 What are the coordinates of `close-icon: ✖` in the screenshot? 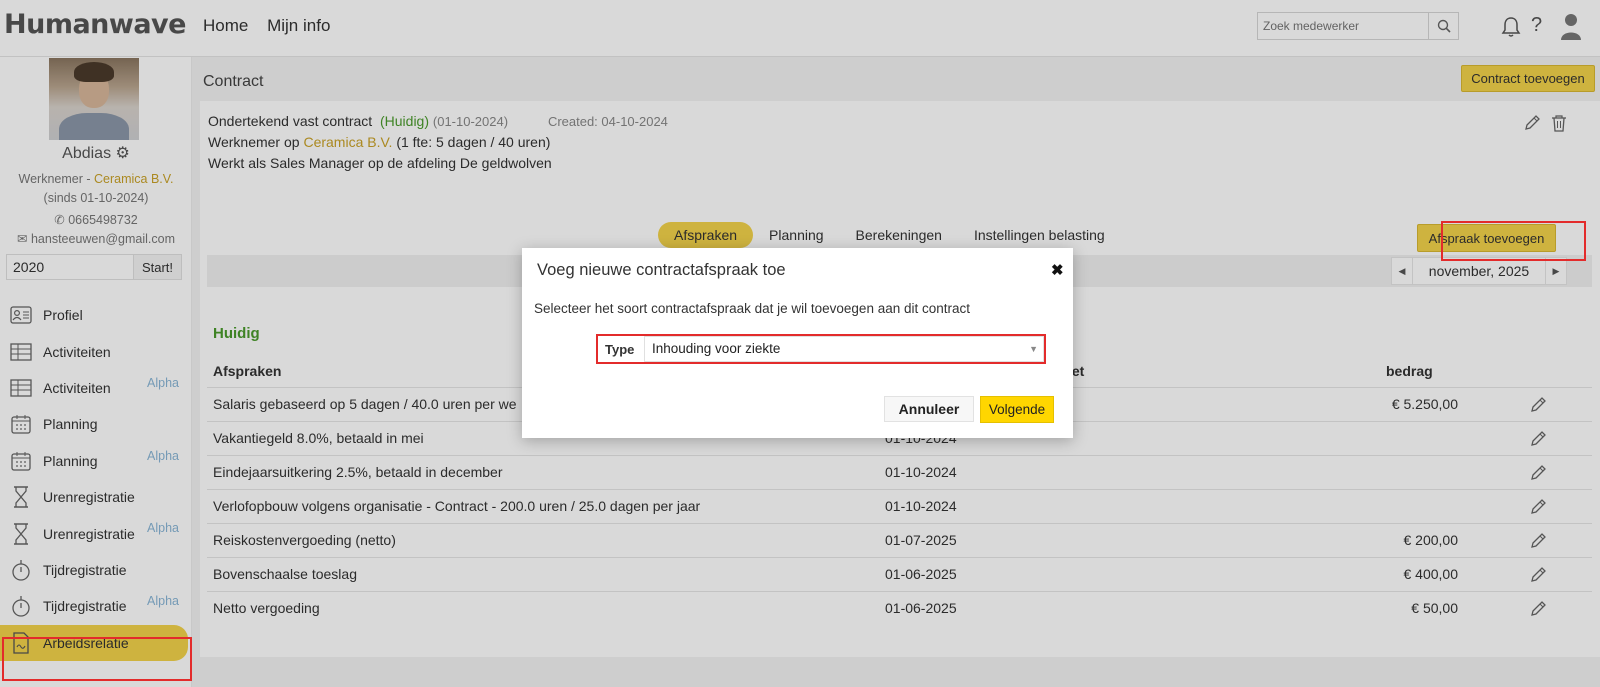 It's located at (1057, 270).